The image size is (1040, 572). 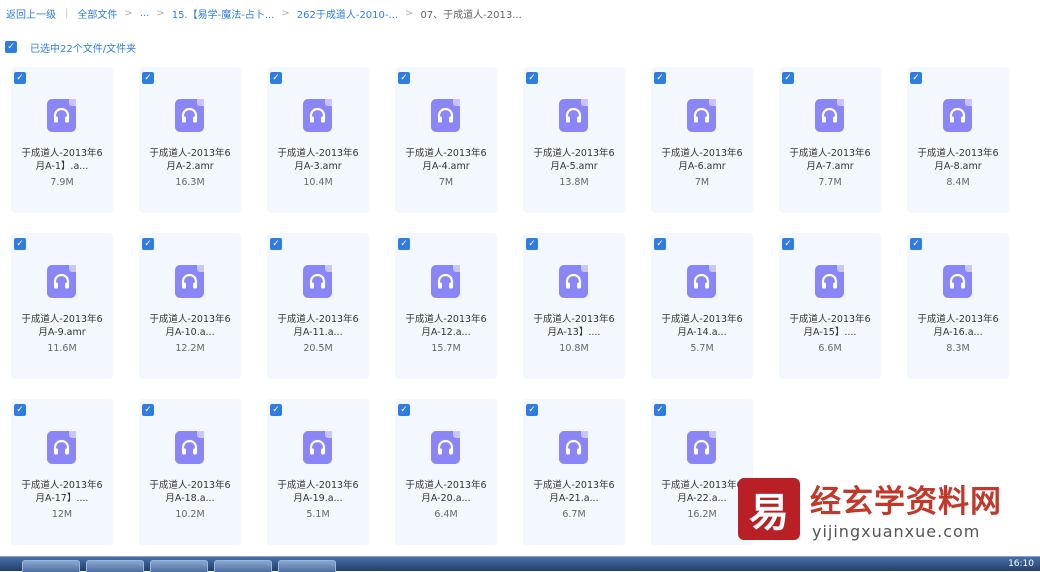 What do you see at coordinates (883, 511) in the screenshot?
I see `watermark: 易 经玄学资料网 yijingxuanxue.com` at bounding box center [883, 511].